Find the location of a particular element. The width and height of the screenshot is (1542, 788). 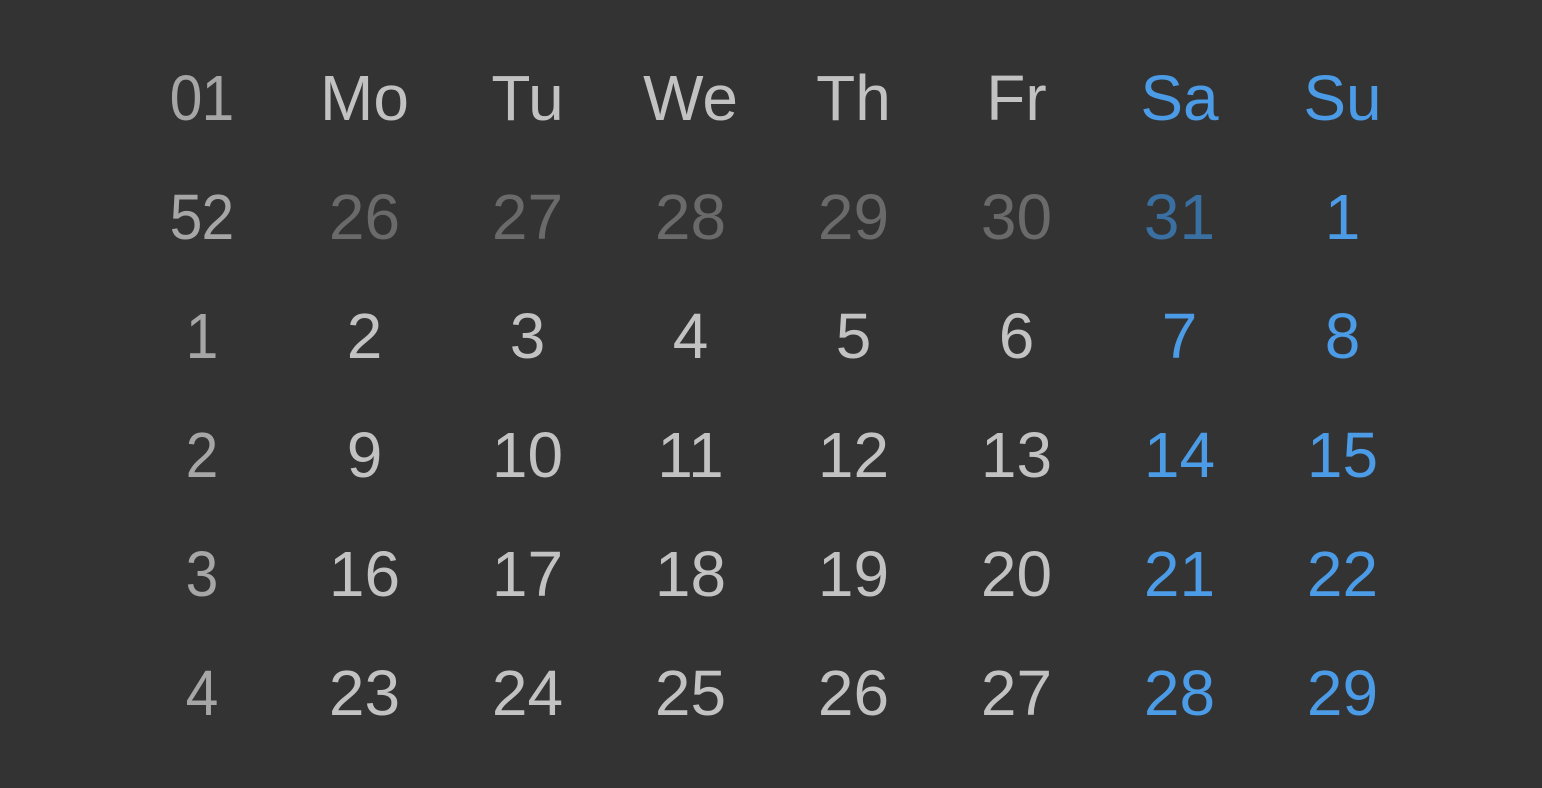

day-cell: 11 is located at coordinates (690, 454).